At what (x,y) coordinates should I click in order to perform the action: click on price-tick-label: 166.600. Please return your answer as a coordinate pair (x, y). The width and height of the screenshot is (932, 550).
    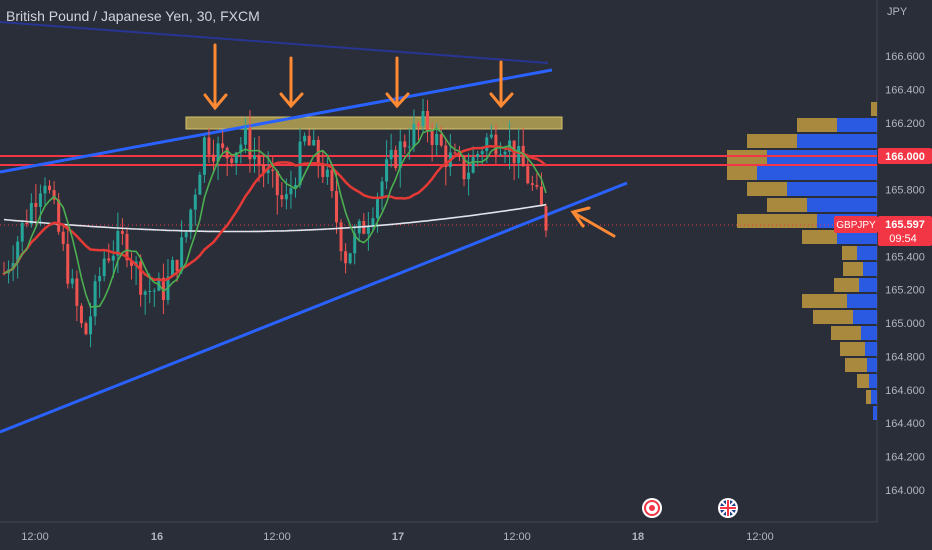
    Looking at the image, I should click on (905, 57).